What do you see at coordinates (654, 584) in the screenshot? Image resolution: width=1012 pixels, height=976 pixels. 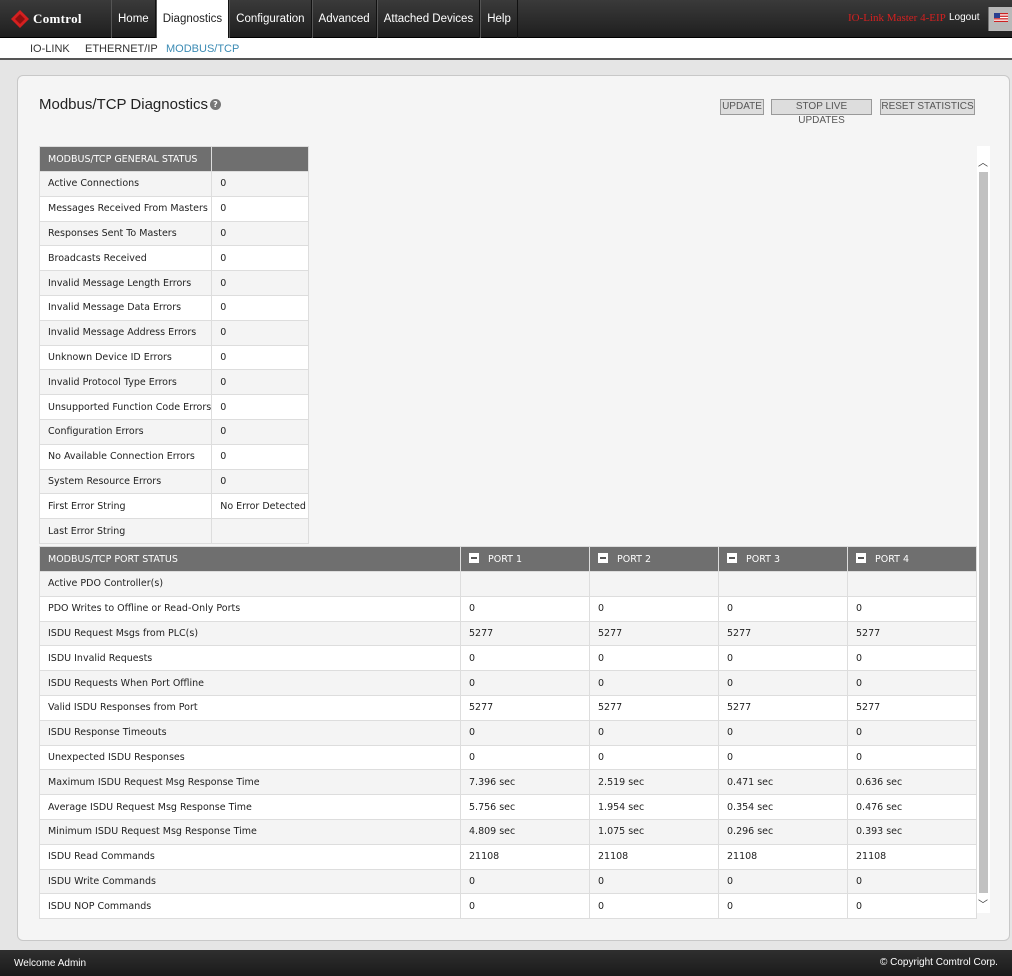 I see `port-2-value` at bounding box center [654, 584].